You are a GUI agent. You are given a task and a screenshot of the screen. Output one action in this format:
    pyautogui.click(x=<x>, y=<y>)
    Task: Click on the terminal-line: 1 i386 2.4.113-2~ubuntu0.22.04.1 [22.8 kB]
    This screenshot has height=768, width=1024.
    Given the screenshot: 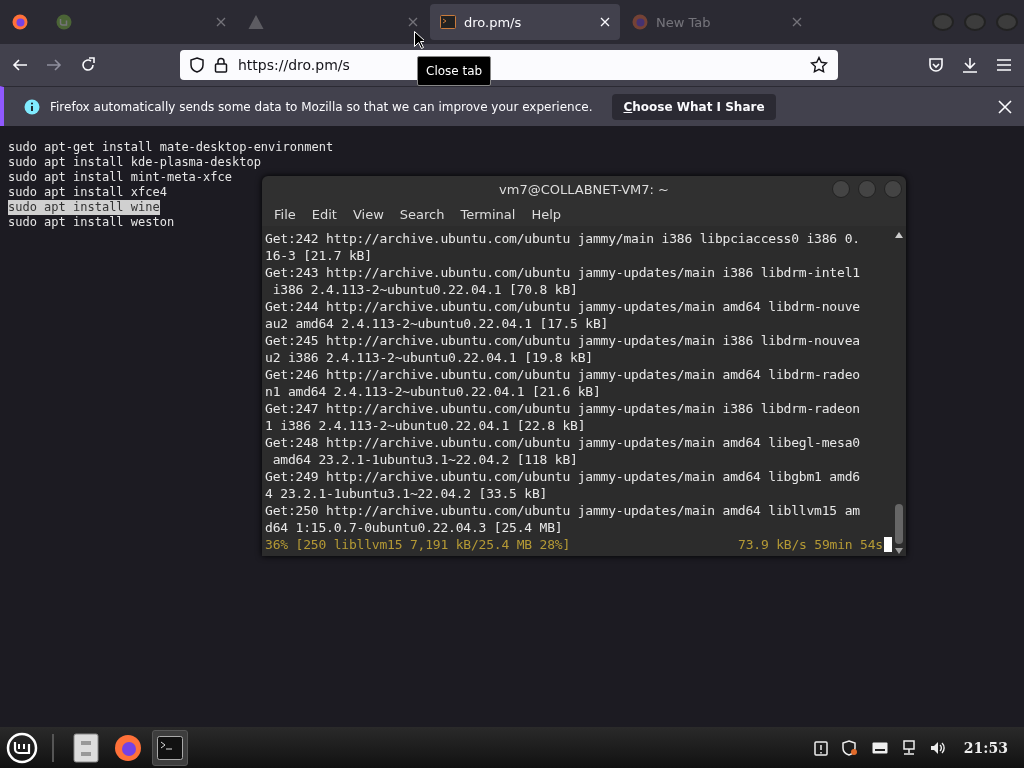 What is the action you would take?
    pyautogui.click(x=426, y=425)
    